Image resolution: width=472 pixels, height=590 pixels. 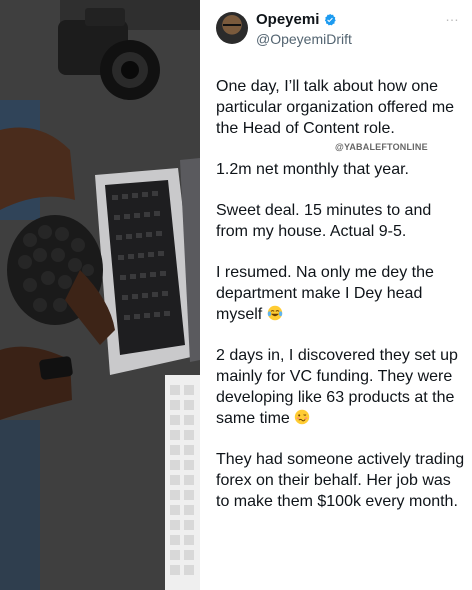 I want to click on verified-badge-icon, so click(x=331, y=19).